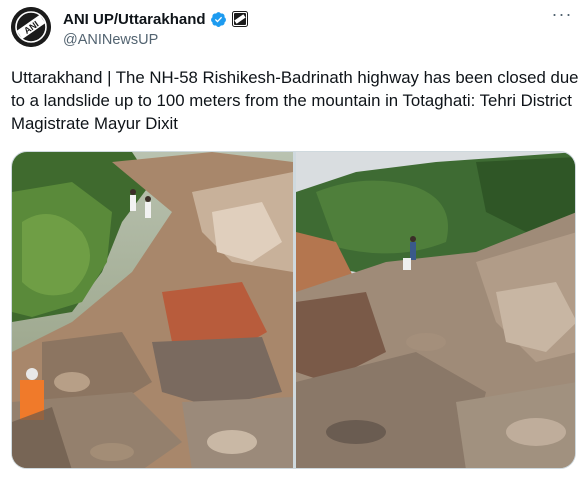 This screenshot has width=586, height=478. What do you see at coordinates (218, 19) in the screenshot?
I see `verified-badge-icon` at bounding box center [218, 19].